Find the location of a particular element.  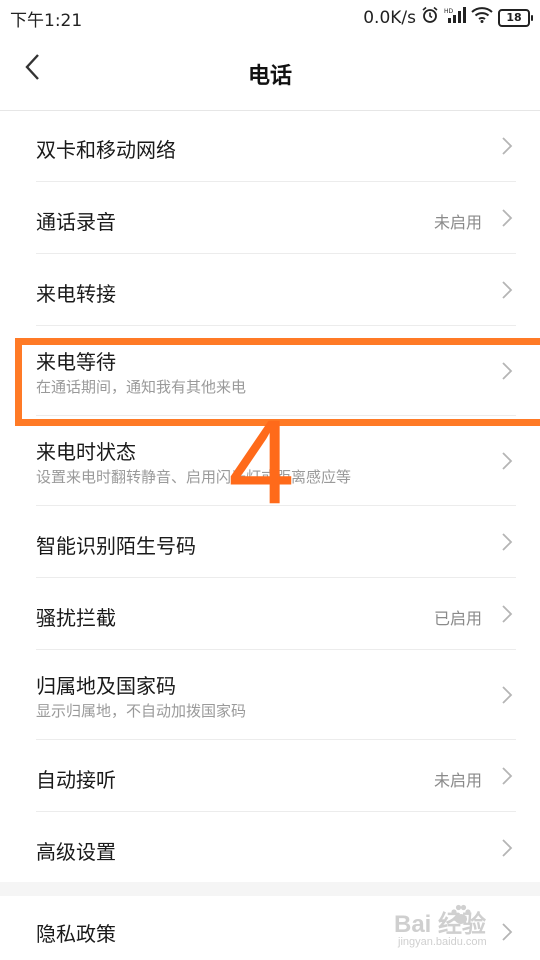

status-time: 下午1:21 is located at coordinates (46, 21).